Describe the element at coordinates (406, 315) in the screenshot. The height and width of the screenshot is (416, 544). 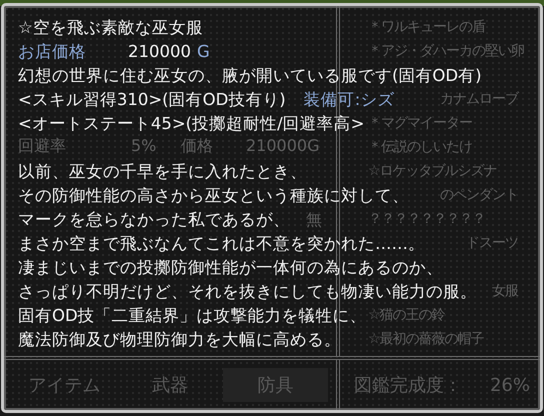
I see `item-name: ☆猫の王の鈴` at that location.